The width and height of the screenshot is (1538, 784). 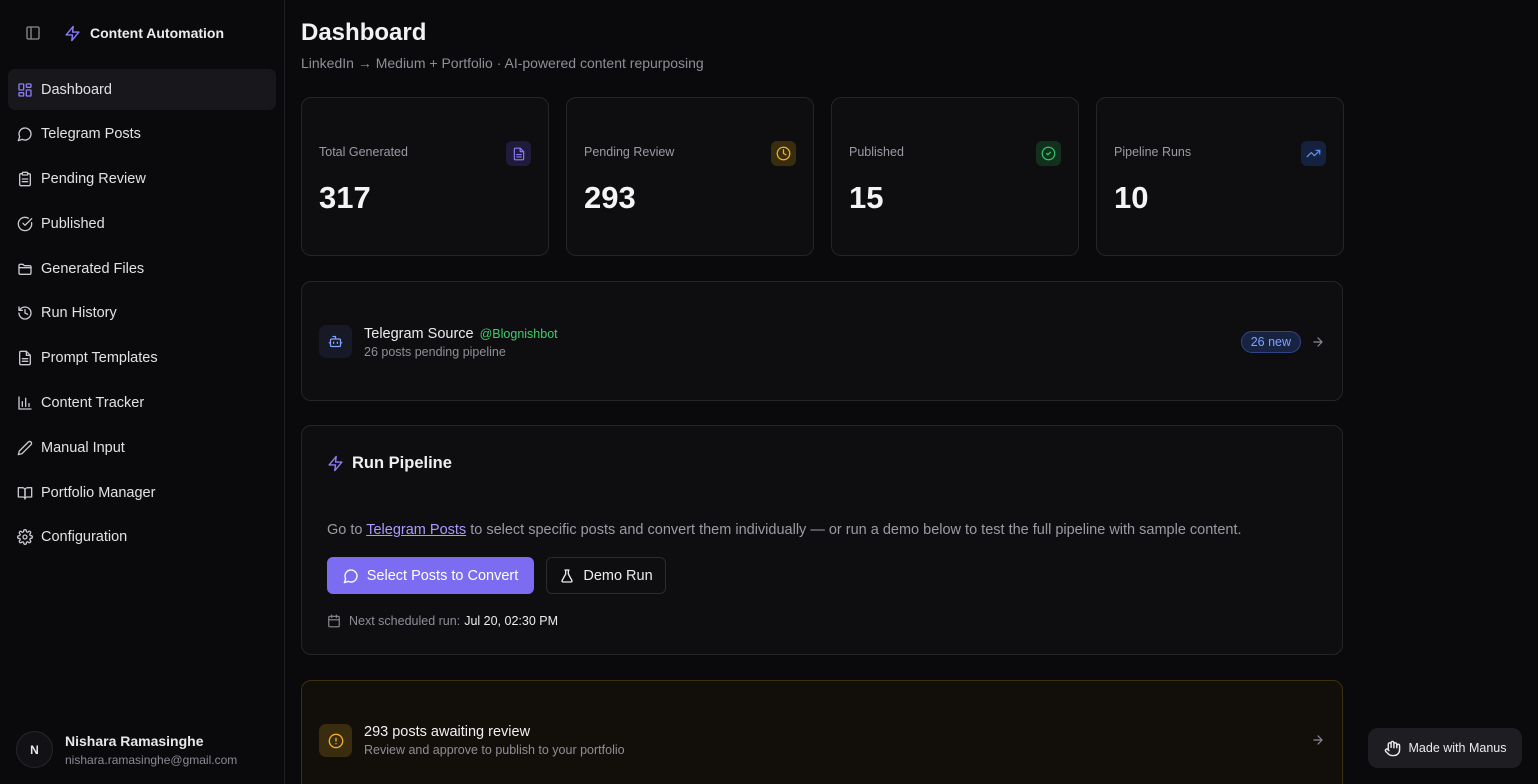 I want to click on made-with-manus-button: Made with Manus, so click(x=1445, y=748).